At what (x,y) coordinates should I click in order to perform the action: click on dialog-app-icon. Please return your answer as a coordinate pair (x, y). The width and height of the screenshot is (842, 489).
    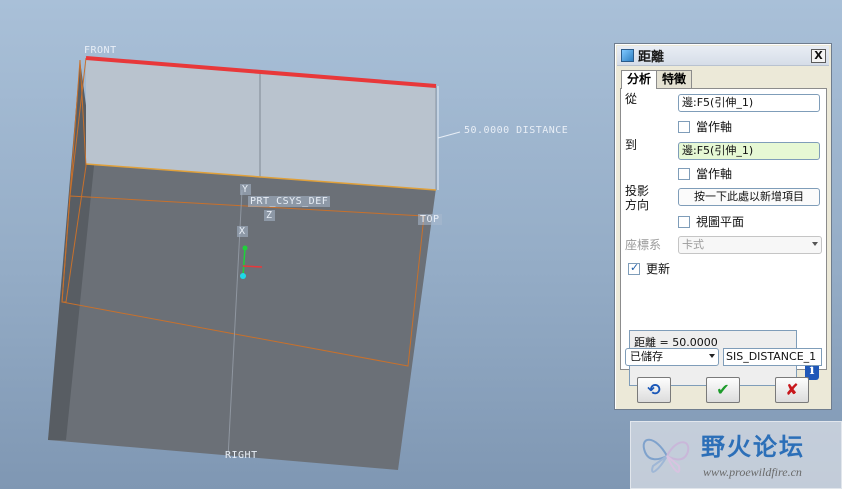
    Looking at the image, I should click on (627, 55).